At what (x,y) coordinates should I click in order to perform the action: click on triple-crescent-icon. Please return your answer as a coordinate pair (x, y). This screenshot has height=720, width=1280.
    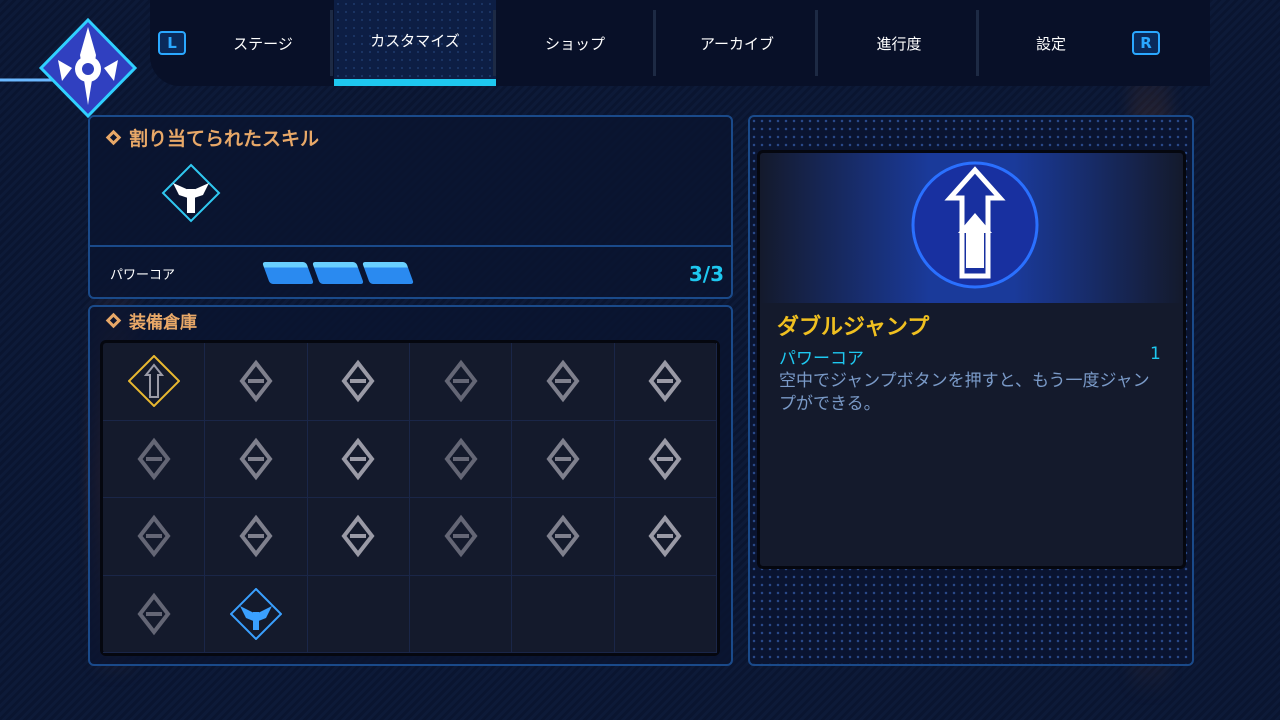
    Looking at the image, I should click on (665, 536).